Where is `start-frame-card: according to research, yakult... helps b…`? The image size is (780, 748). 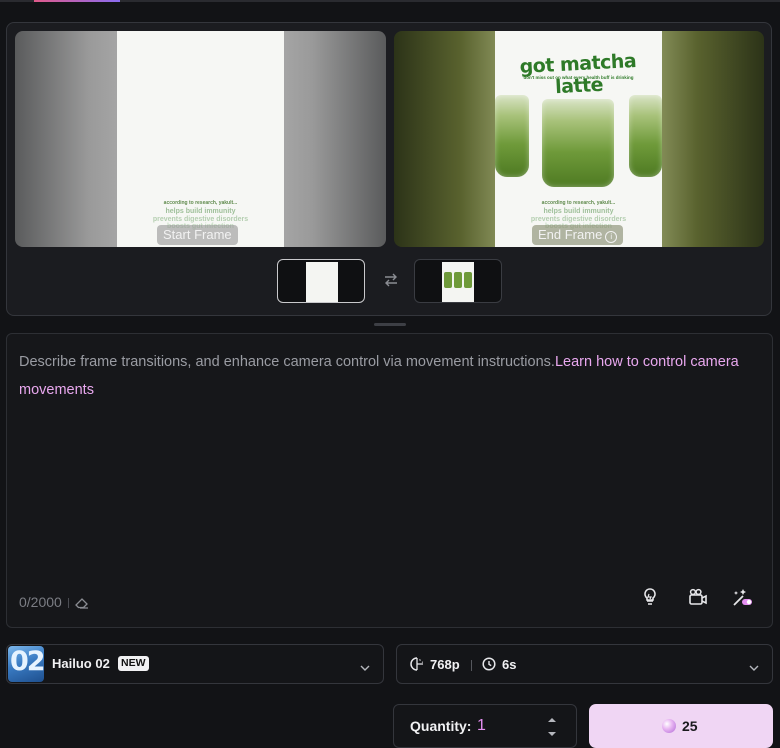 start-frame-card: according to research, yakult... helps b… is located at coordinates (200, 139).